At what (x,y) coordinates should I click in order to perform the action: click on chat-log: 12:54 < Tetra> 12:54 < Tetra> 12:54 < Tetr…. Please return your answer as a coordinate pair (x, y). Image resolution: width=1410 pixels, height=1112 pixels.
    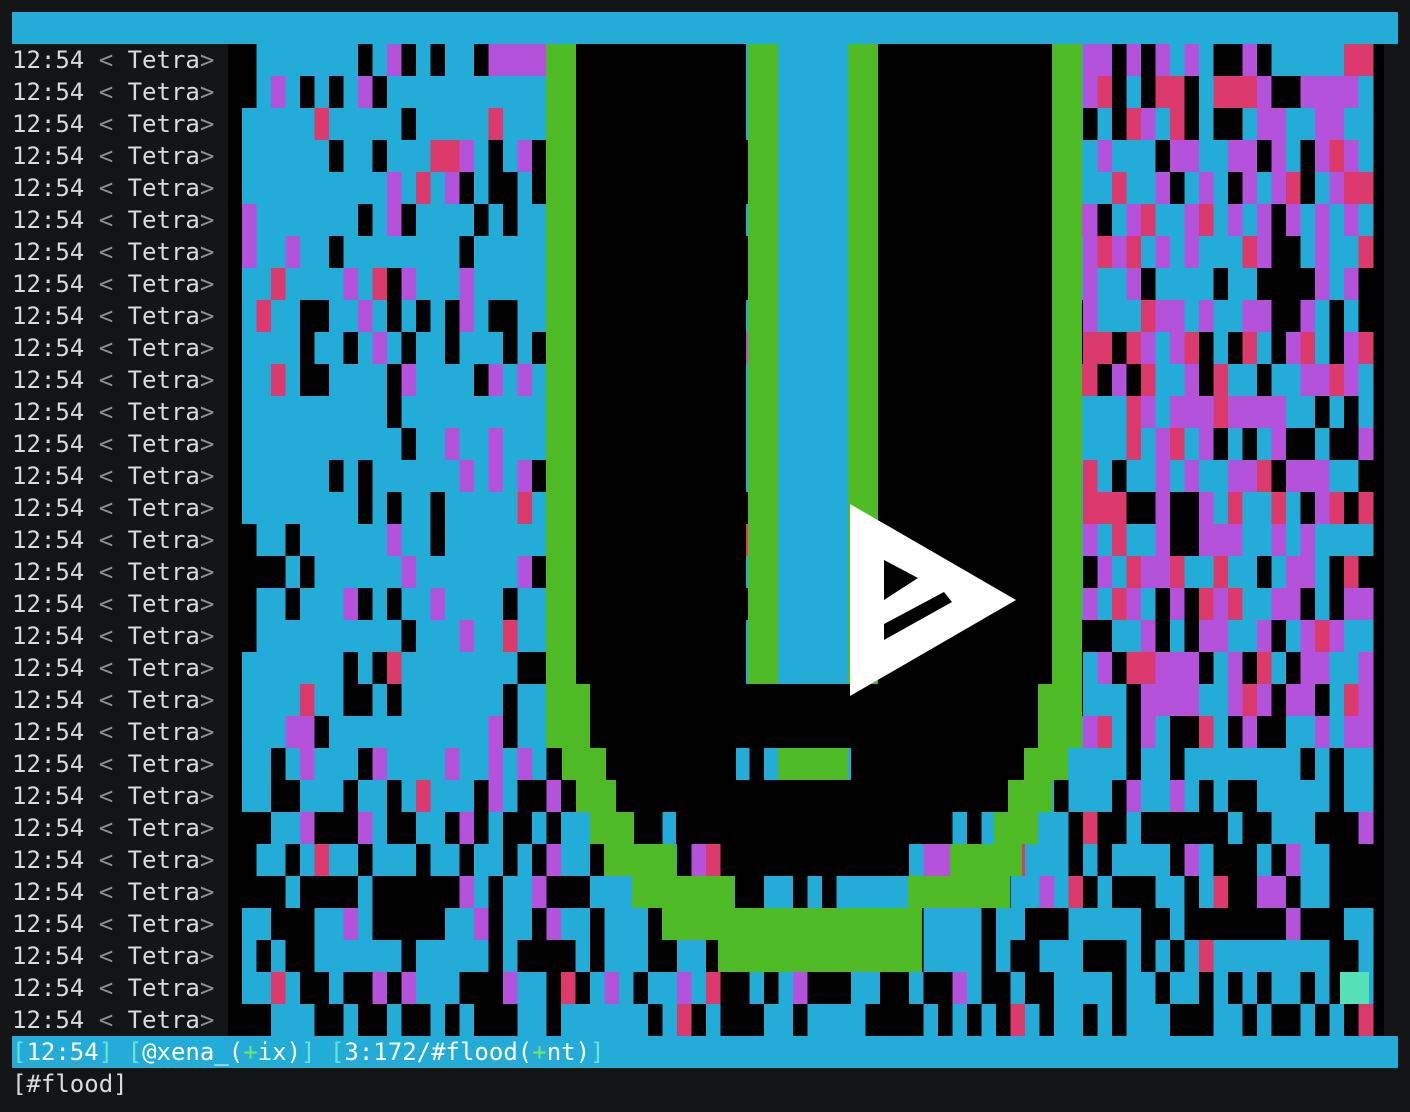
    Looking at the image, I should click on (120, 540).